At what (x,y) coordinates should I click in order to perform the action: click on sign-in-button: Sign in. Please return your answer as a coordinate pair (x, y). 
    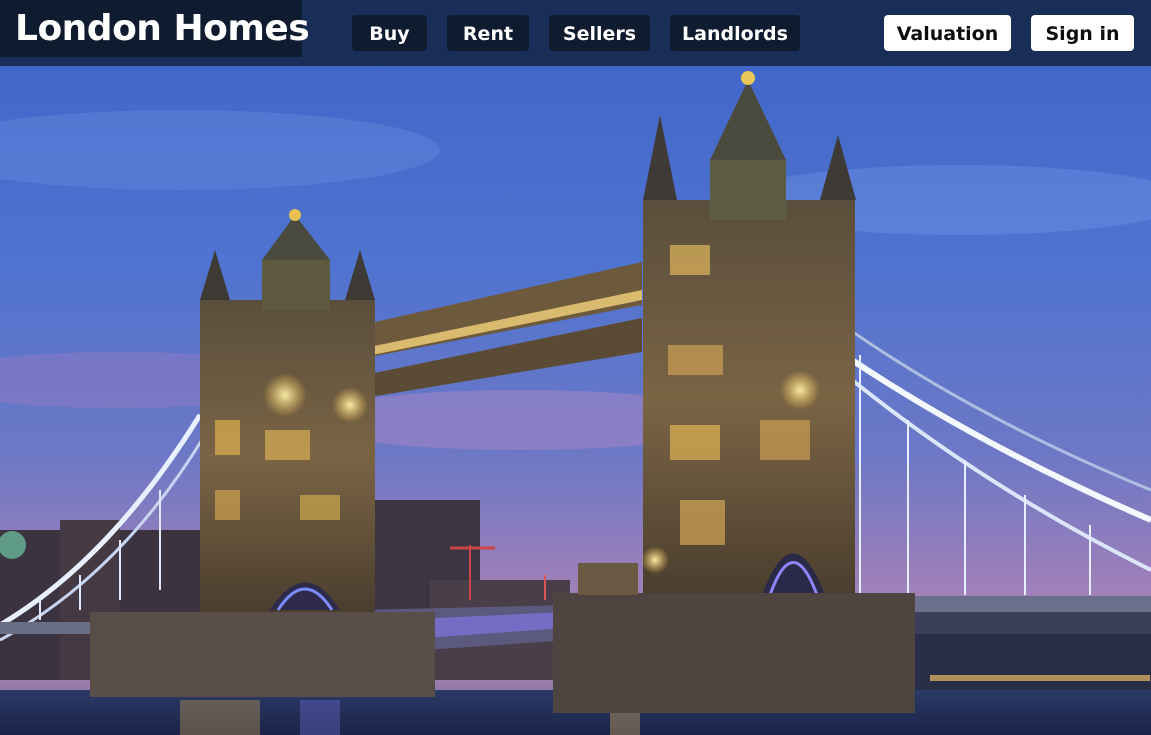
    Looking at the image, I should click on (1082, 33).